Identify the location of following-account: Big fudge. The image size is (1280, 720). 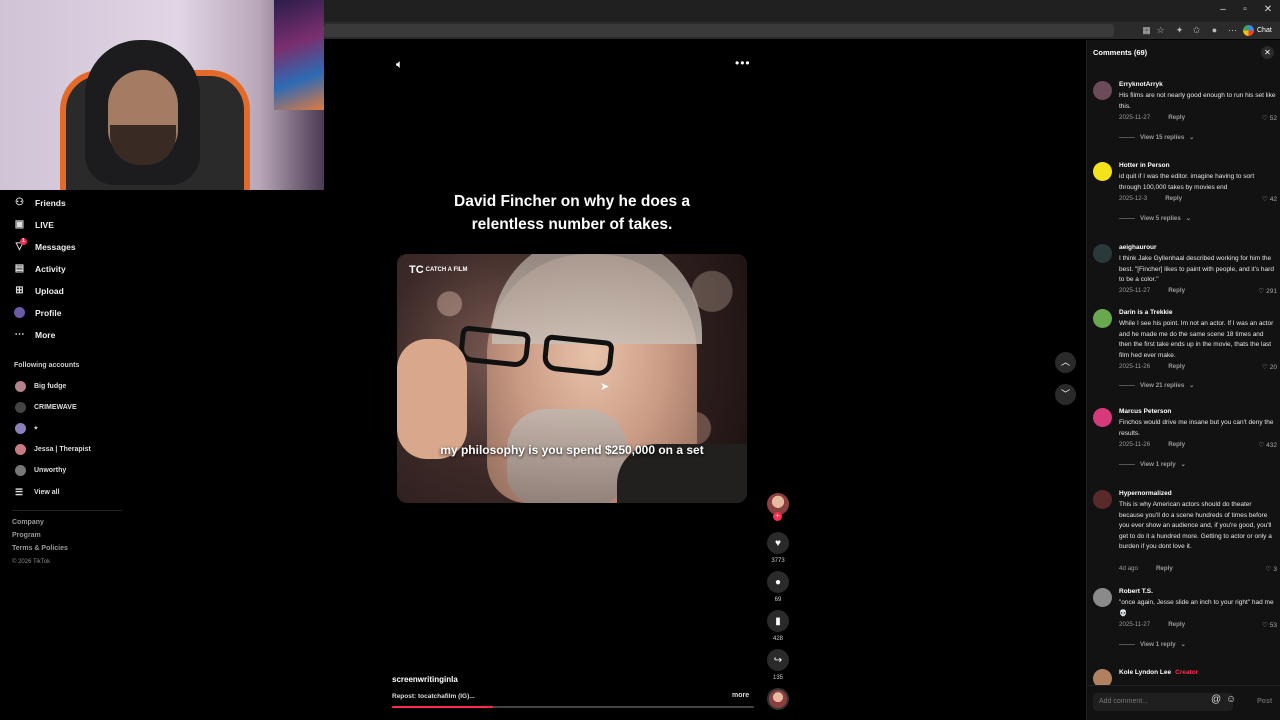
(40, 386).